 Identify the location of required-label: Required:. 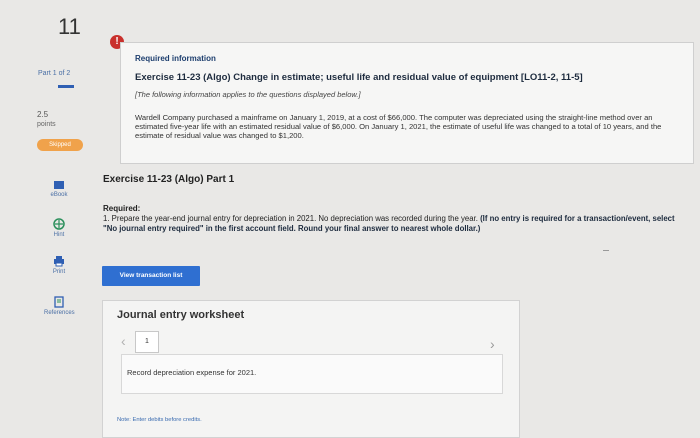
(122, 208).